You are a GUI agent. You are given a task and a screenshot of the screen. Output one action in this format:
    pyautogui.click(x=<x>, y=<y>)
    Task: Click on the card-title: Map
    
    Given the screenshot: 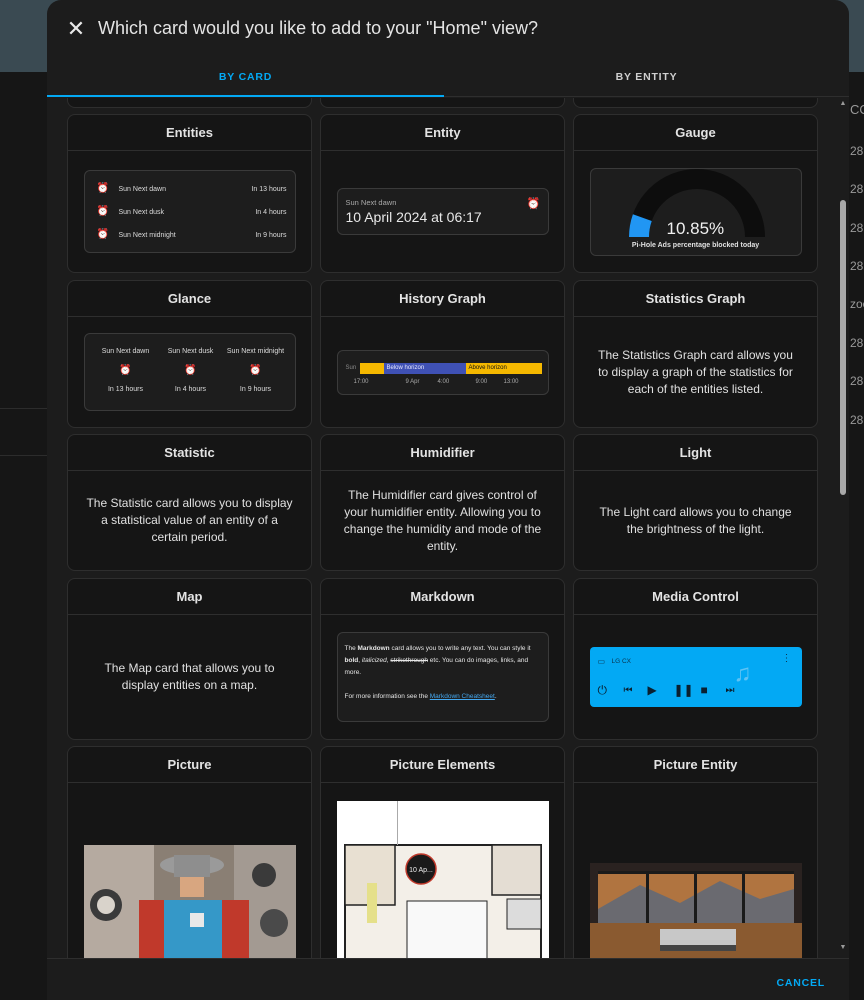 What is the action you would take?
    pyautogui.click(x=189, y=597)
    